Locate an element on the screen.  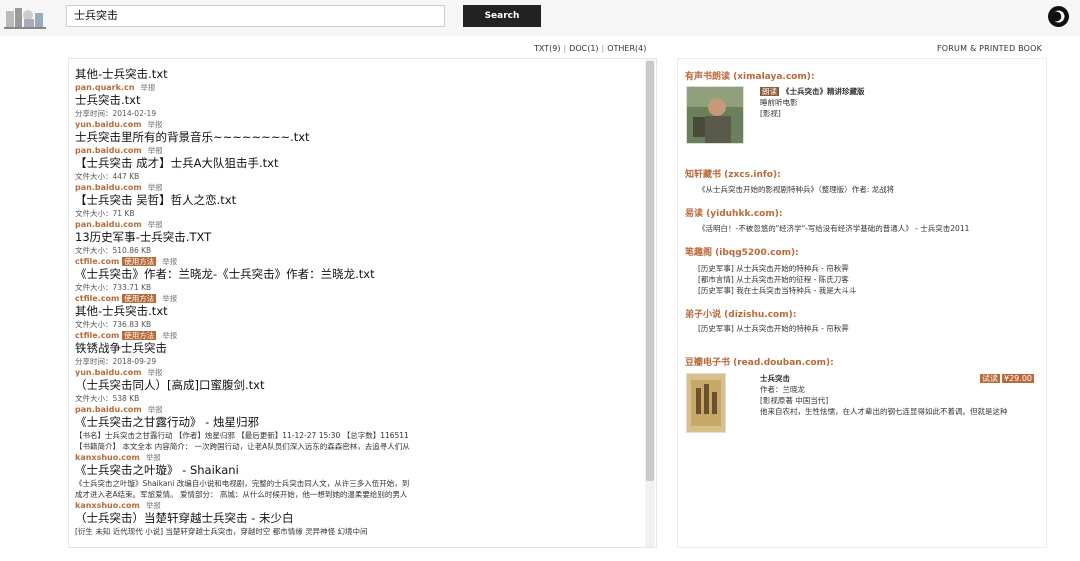
section-dizishu-title: 弟子小说 (dizishu.com): is located at coordinates (740, 313).